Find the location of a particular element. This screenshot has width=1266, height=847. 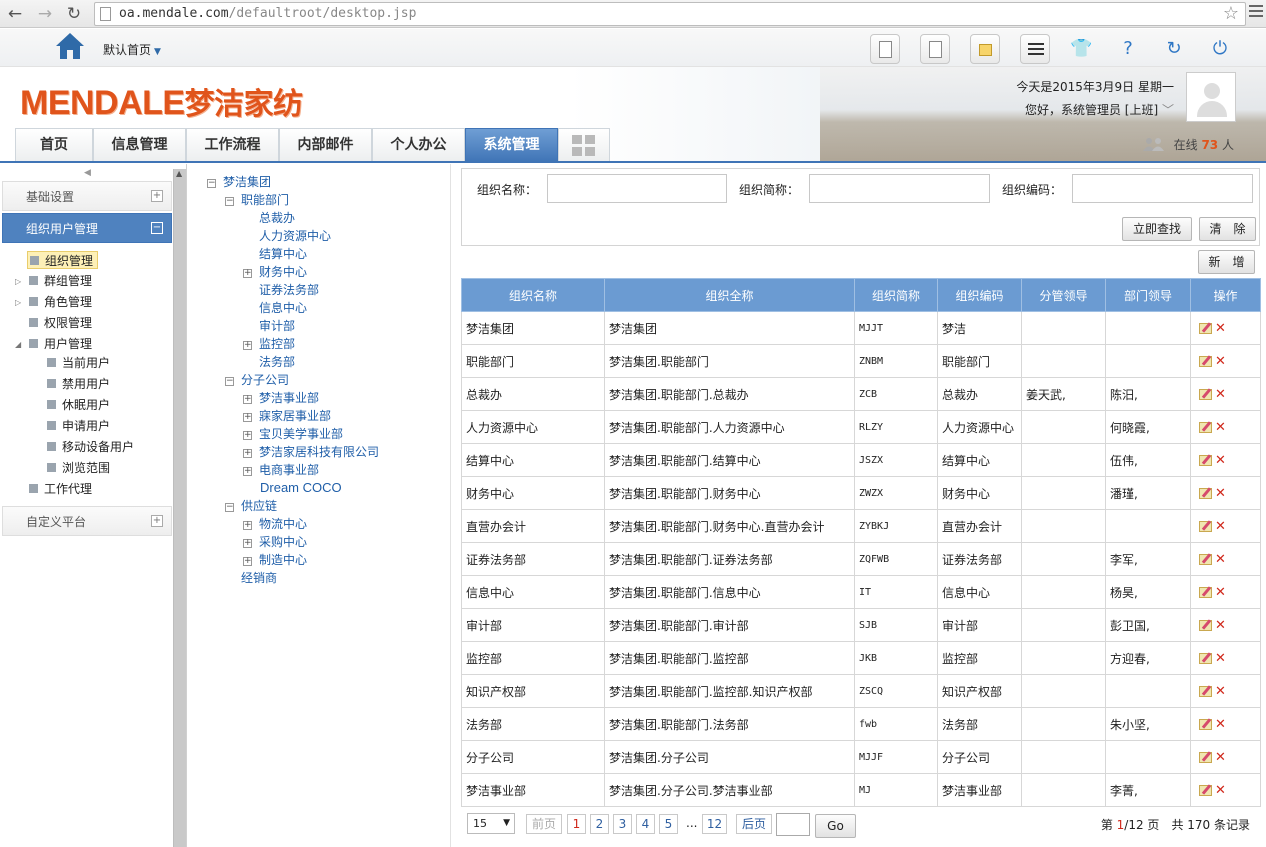

table-row: 分子公司 梦洁集团.分子公司 MJJF 分子公司 ✕ is located at coordinates (861, 757).